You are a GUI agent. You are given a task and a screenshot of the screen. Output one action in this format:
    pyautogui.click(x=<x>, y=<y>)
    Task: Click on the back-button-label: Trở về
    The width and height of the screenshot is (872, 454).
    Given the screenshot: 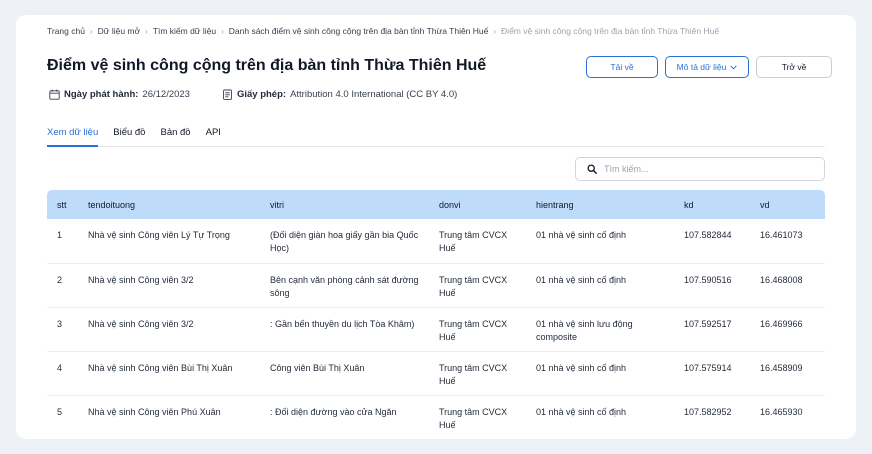 What is the action you would take?
    pyautogui.click(x=794, y=67)
    